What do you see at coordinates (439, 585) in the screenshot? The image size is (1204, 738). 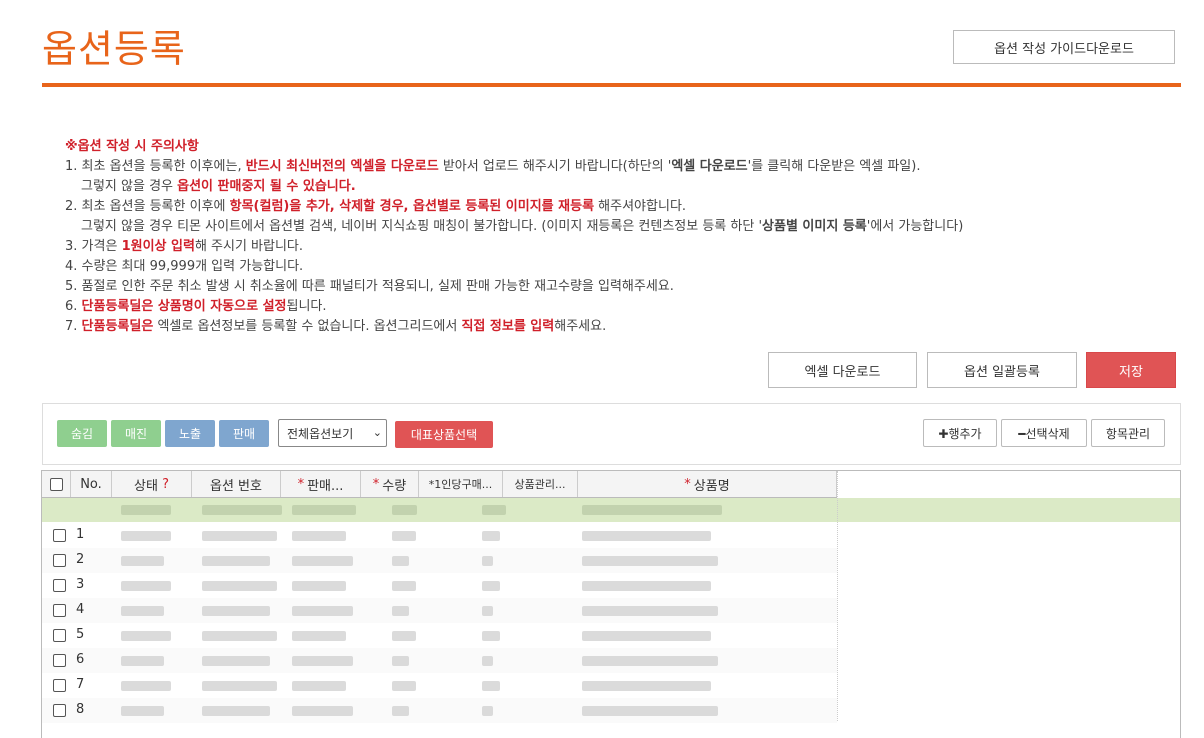 I see `table-row: 3` at bounding box center [439, 585].